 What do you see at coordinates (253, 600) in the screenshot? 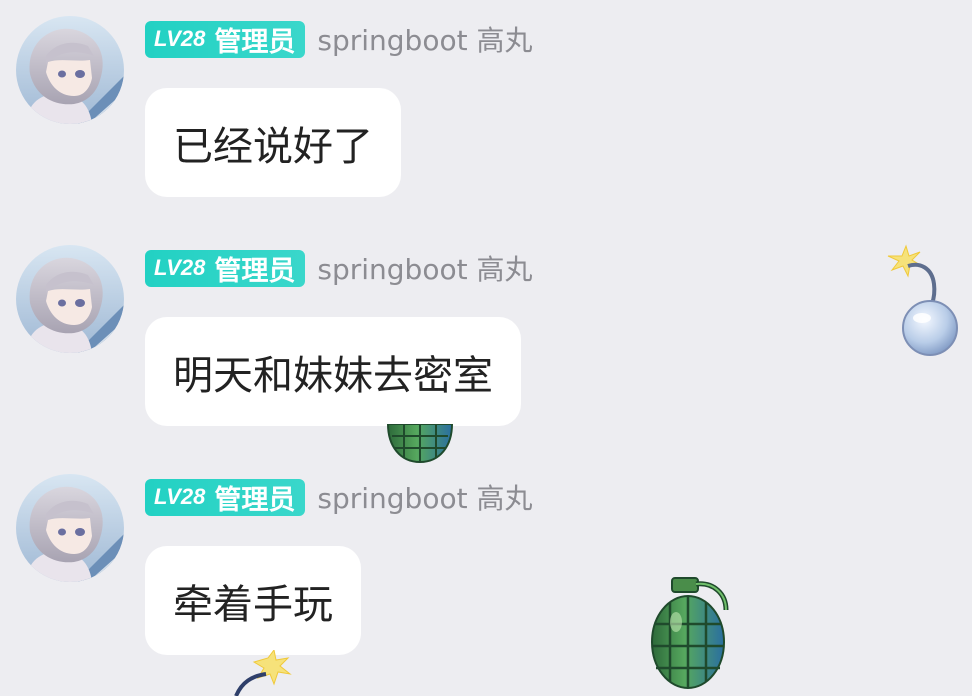
I see `message-bubble: 牵着手玩` at bounding box center [253, 600].